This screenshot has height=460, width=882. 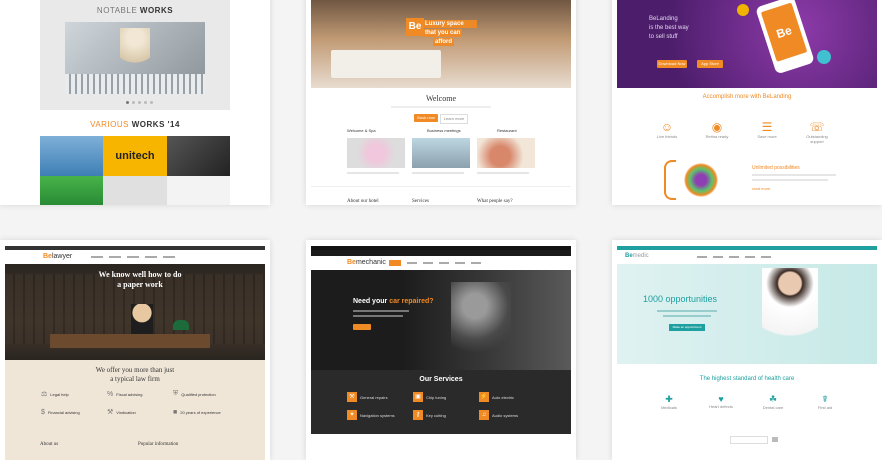 What do you see at coordinates (135, 190) in the screenshot?
I see `works-tile-grey` at bounding box center [135, 190].